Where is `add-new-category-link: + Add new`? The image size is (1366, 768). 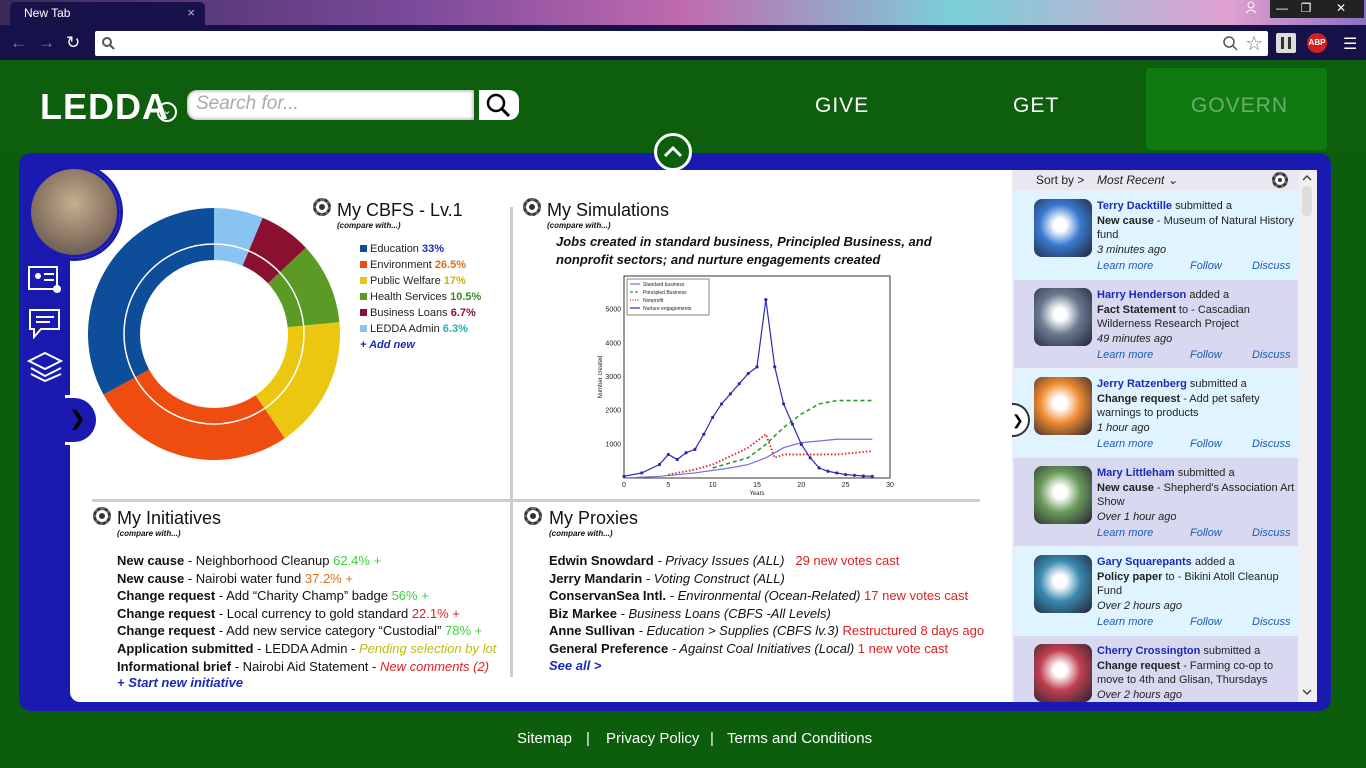
add-new-category-link: + Add new is located at coordinates (387, 345).